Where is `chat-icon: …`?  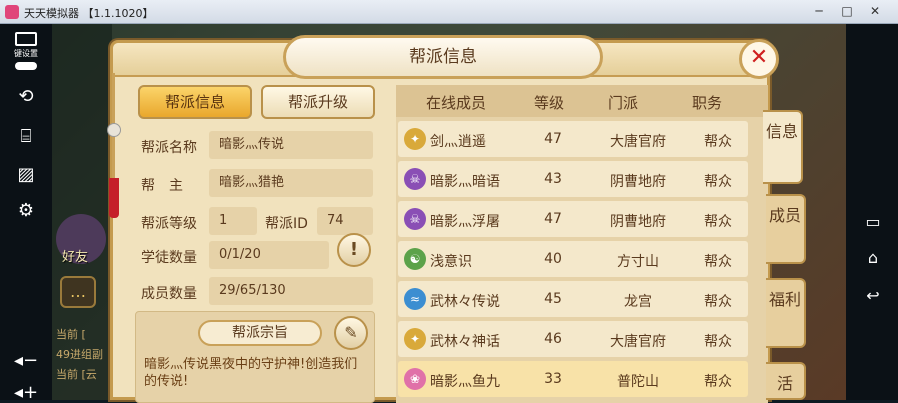
chat-icon: … is located at coordinates (78, 292).